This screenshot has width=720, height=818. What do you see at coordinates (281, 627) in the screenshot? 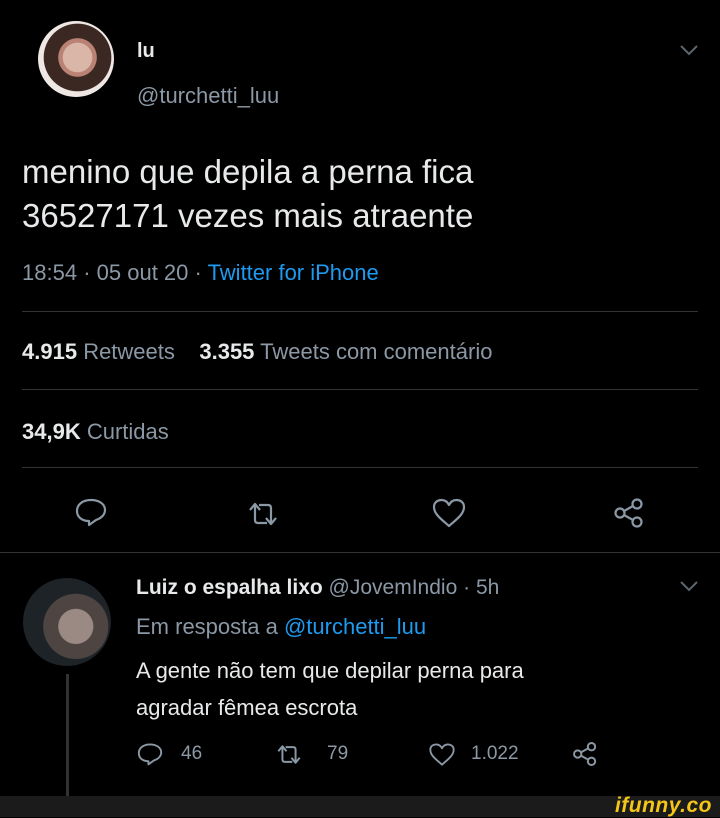
I see `reply-context: Em resposta a @turchetti_luu` at bounding box center [281, 627].